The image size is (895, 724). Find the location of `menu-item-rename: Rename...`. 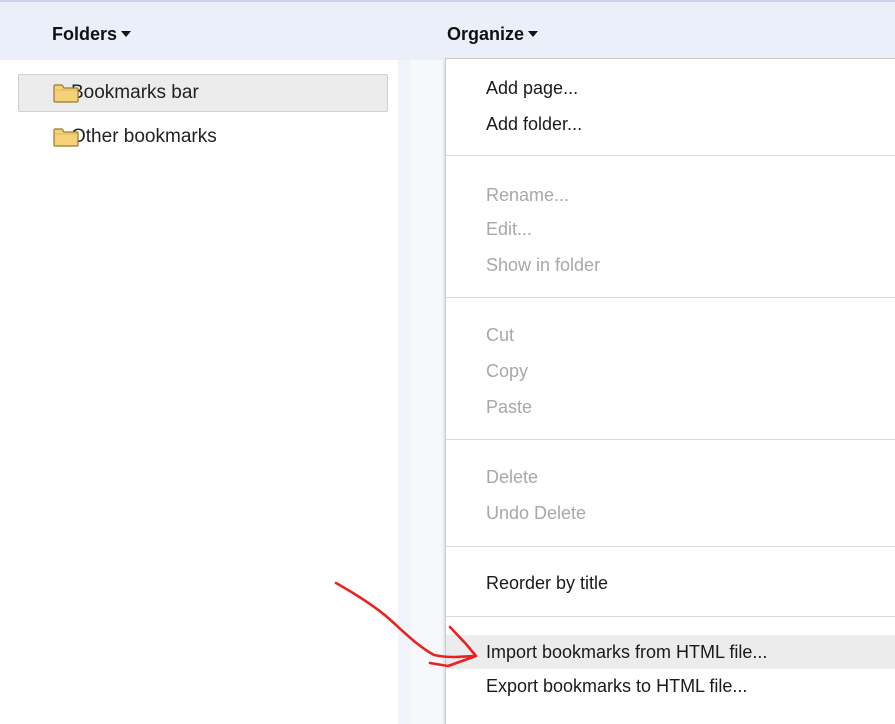

menu-item-rename: Rename... is located at coordinates (528, 195).